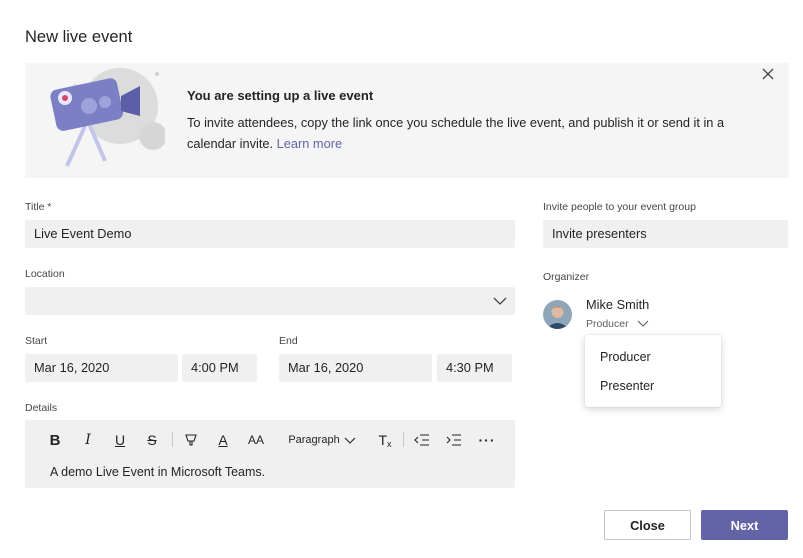 The height and width of the screenshot is (558, 803). I want to click on details-label: Details, so click(41, 408).